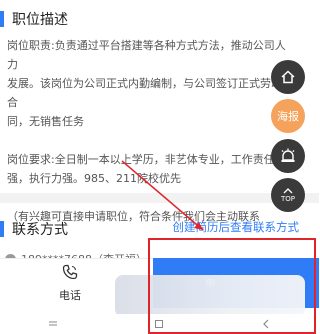  I want to click on call-button: 电话, so click(70, 283).